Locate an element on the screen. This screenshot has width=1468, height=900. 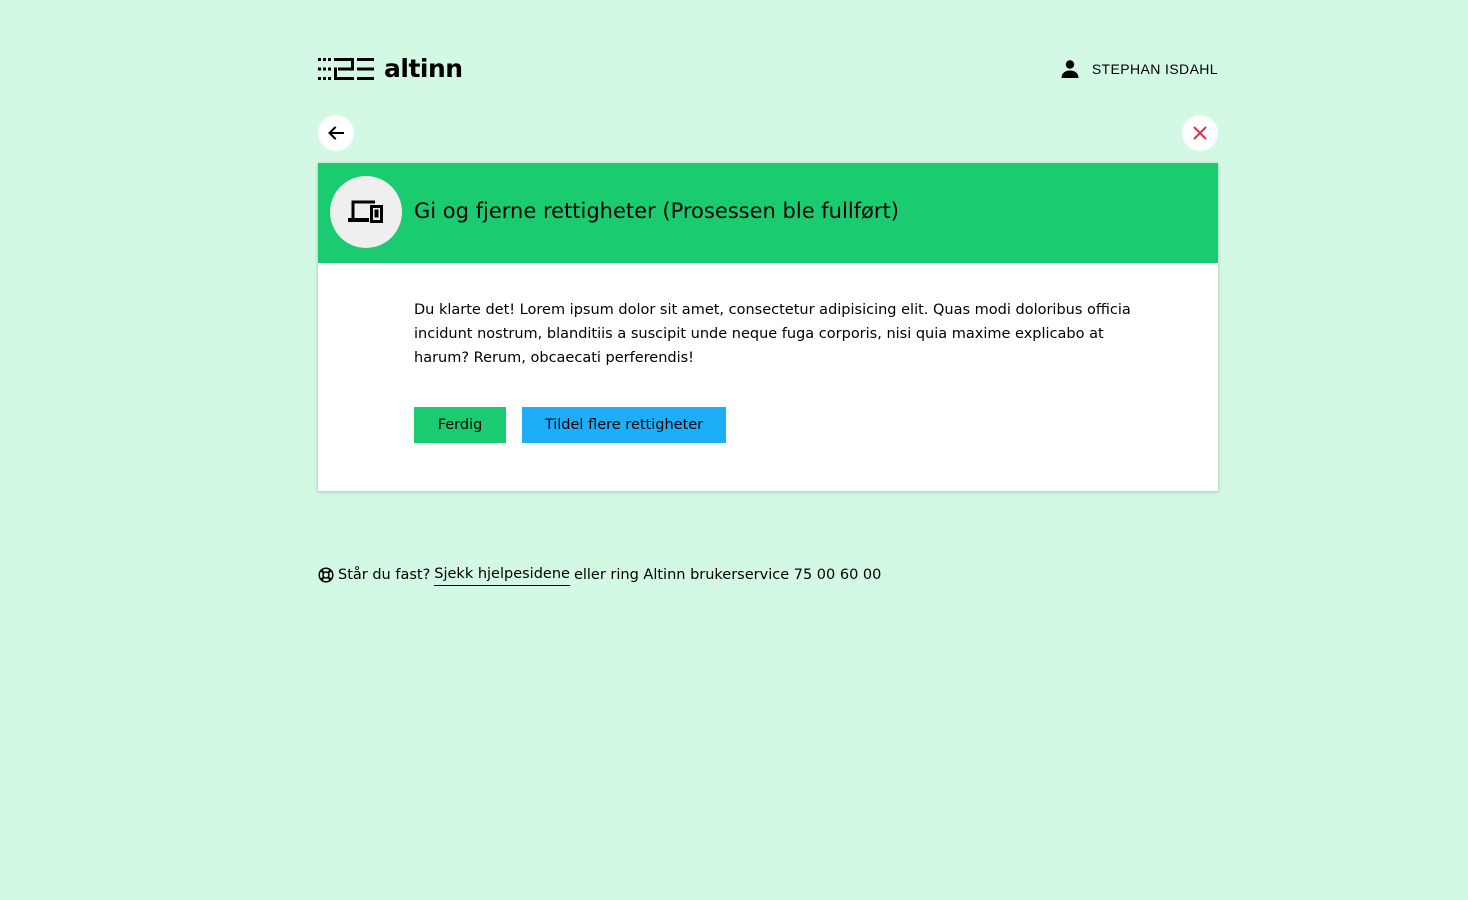
altinn-logo-mark-icon is located at coordinates (346, 69).